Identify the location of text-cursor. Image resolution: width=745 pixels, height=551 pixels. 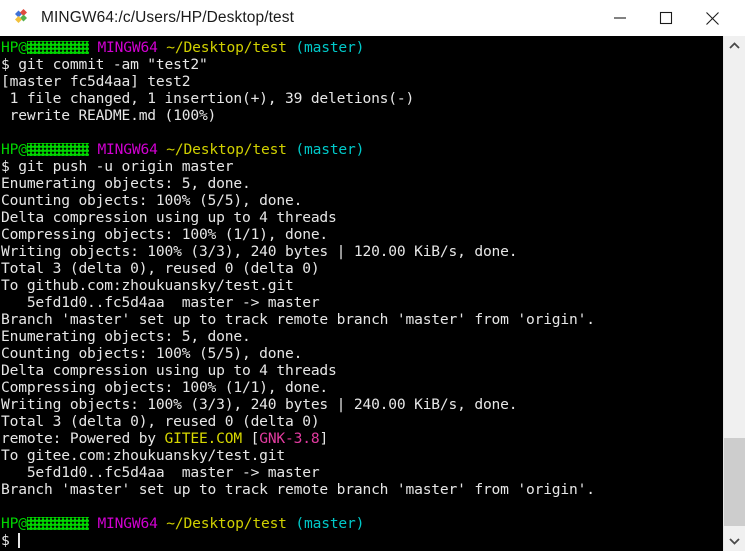
(18, 540).